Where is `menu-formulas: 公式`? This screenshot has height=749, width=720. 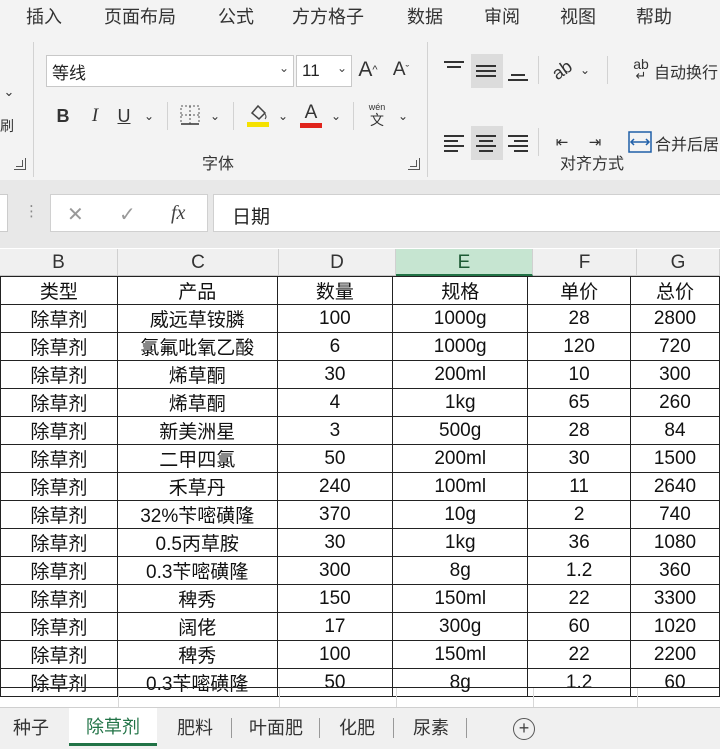 menu-formulas: 公式 is located at coordinates (236, 16).